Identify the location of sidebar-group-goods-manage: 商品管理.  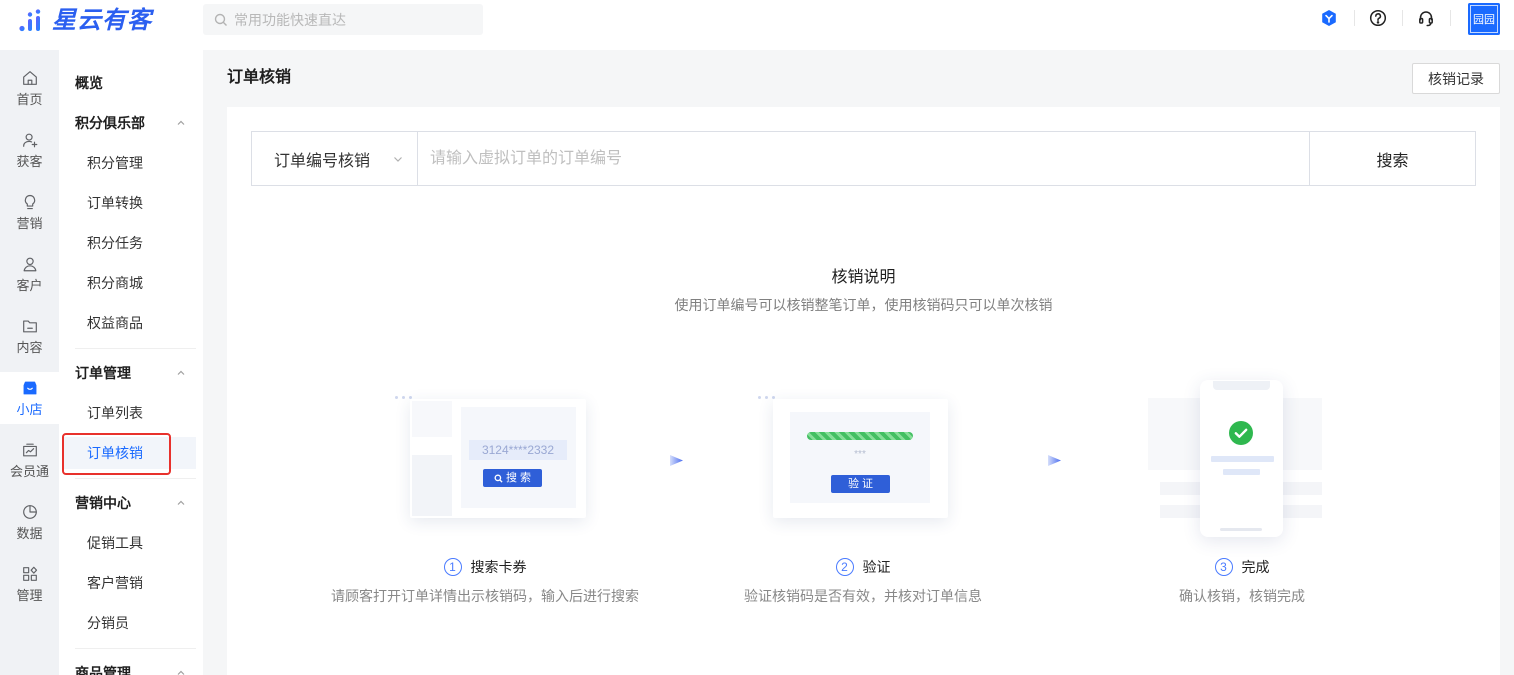
(129, 666).